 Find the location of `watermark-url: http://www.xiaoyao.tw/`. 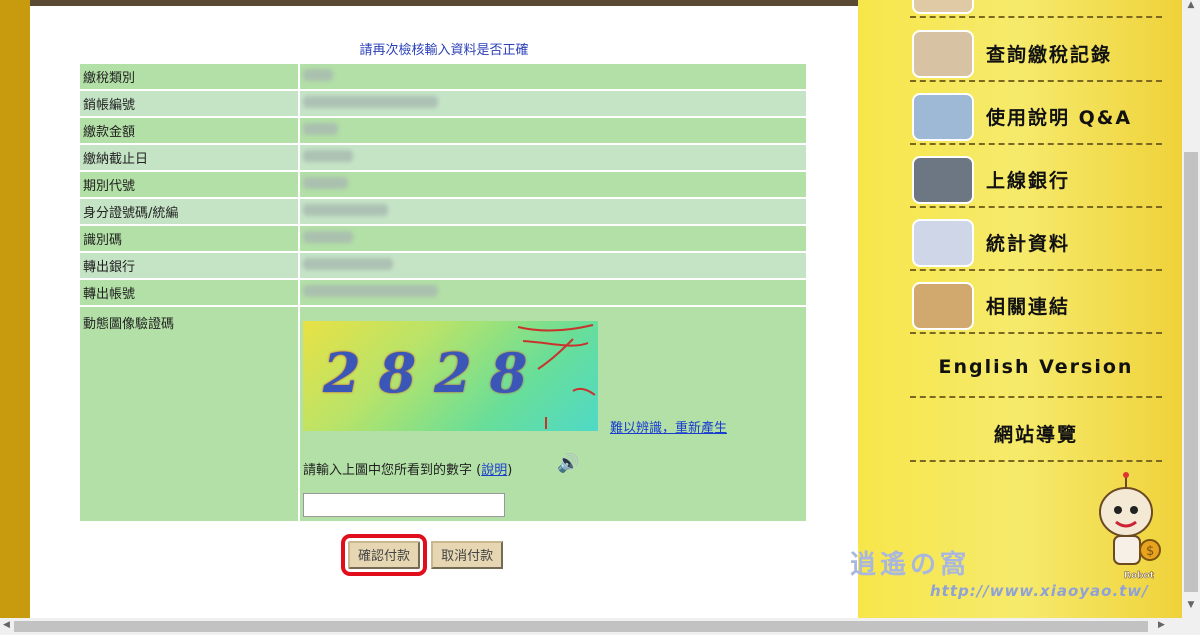

watermark-url: http://www.xiaoyao.tw/ is located at coordinates (1039, 591).